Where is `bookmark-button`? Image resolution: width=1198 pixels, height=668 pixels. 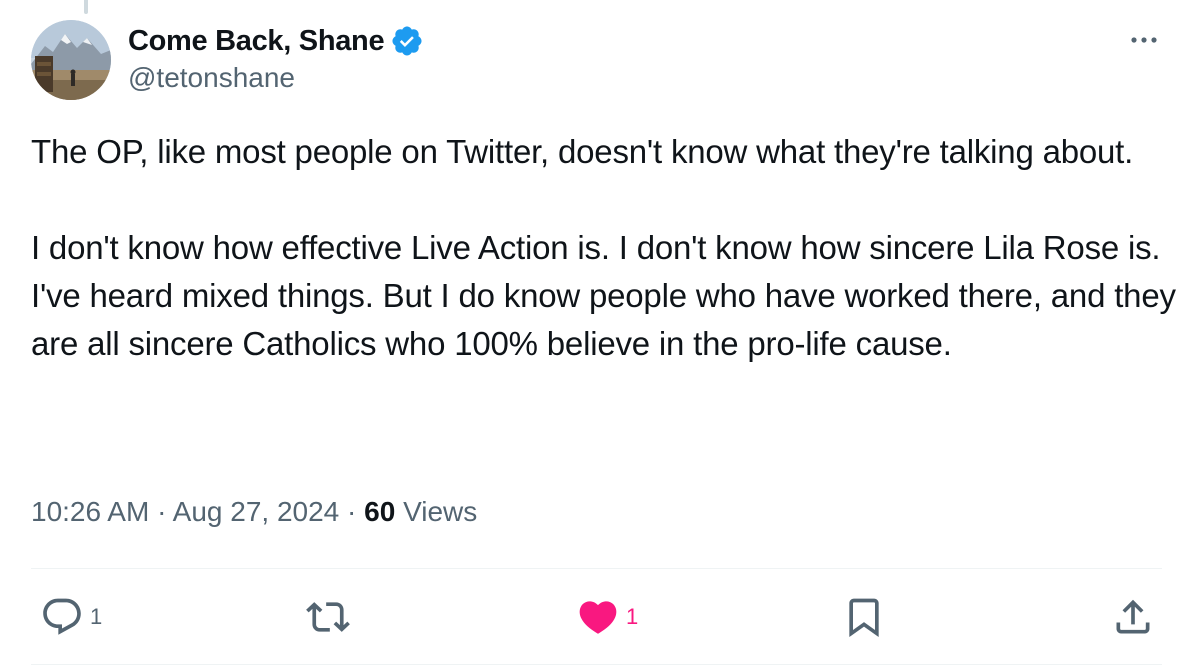
bookmark-button is located at coordinates (864, 617).